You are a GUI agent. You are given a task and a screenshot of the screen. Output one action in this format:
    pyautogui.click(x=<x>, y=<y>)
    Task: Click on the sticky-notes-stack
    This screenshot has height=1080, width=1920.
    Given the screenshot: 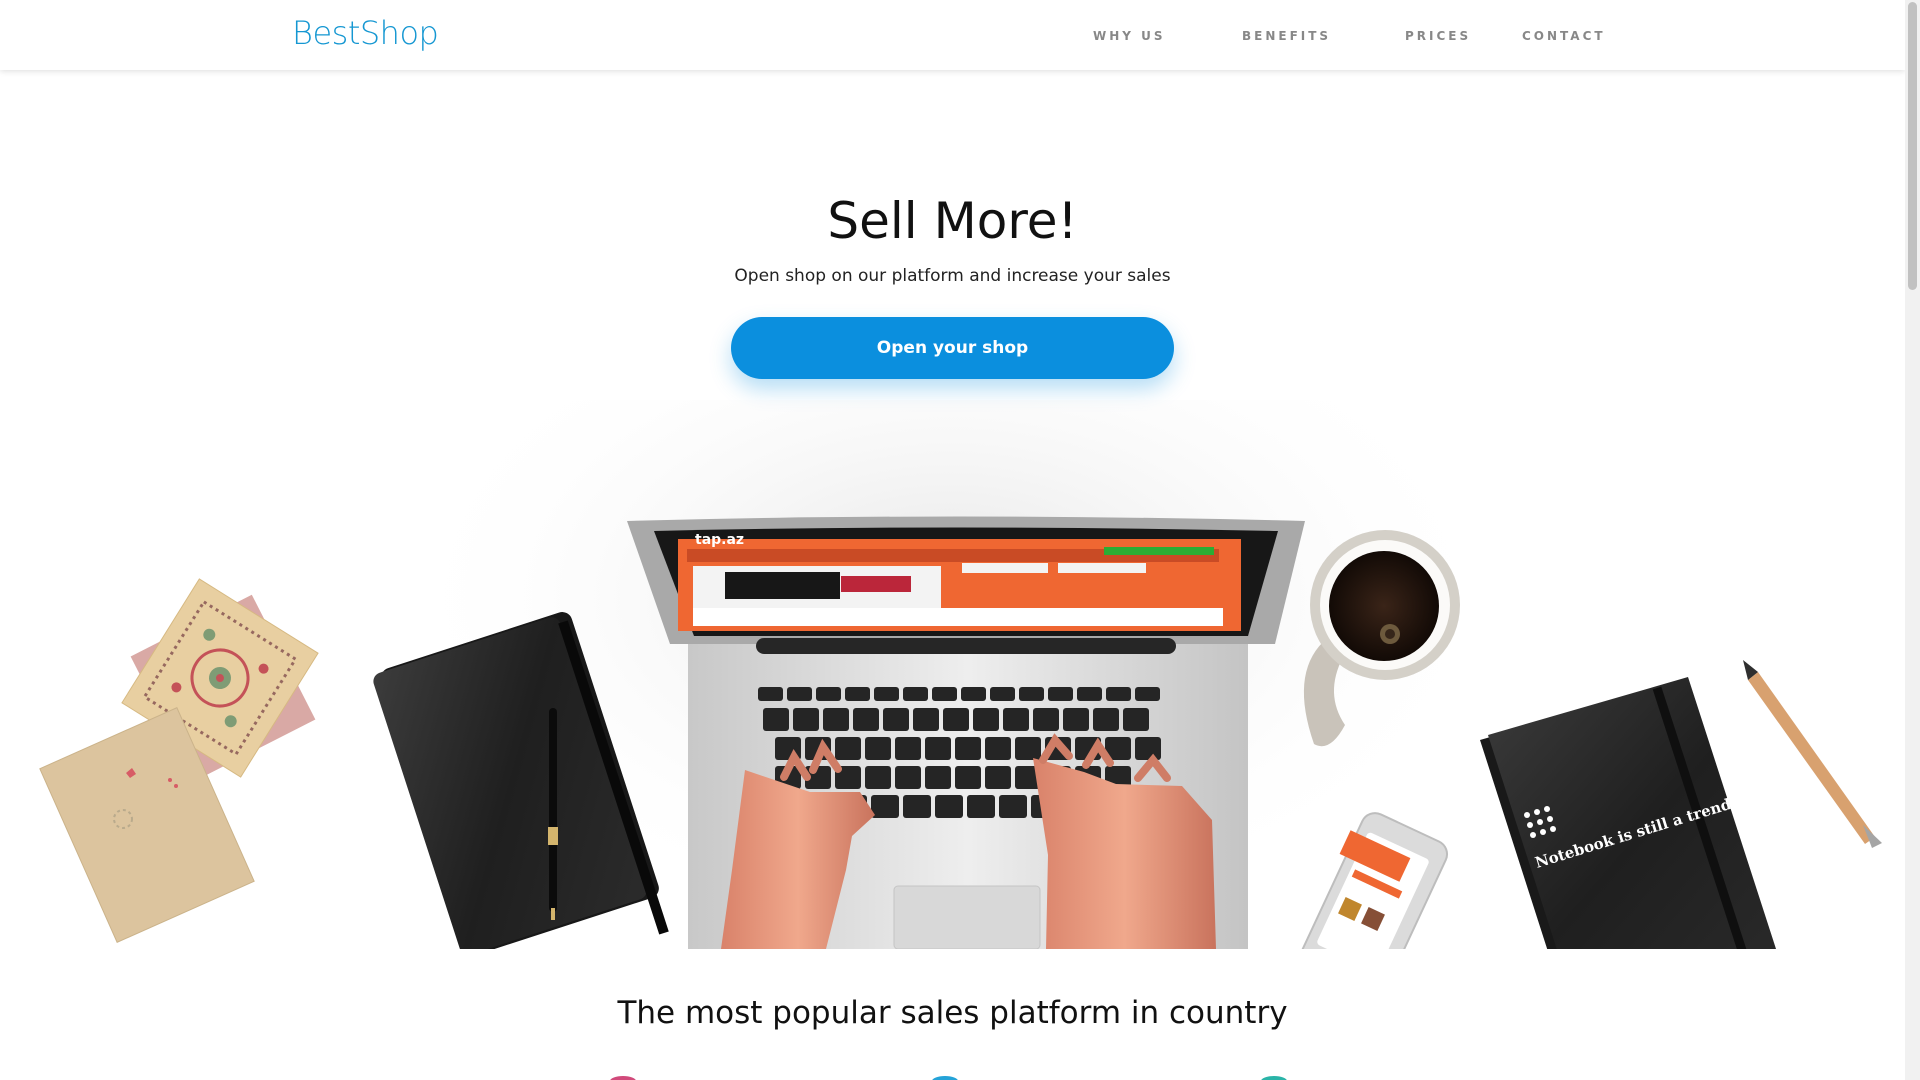 What is the action you would take?
    pyautogui.click(x=179, y=760)
    